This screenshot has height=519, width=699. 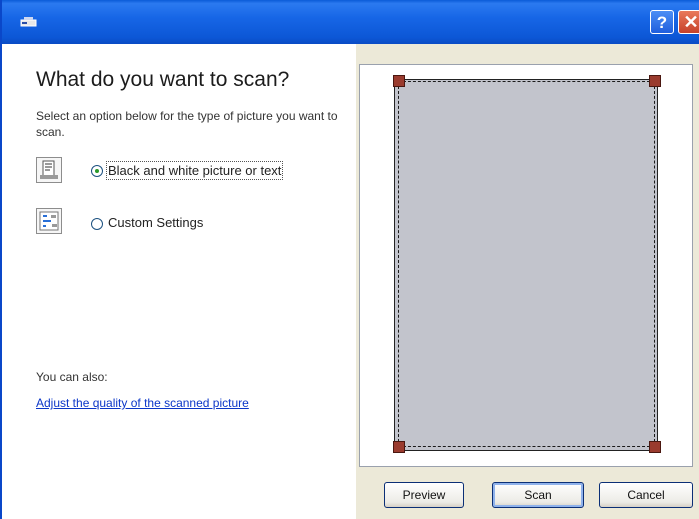 What do you see at coordinates (646, 495) in the screenshot?
I see `cancel-button: Cancel` at bounding box center [646, 495].